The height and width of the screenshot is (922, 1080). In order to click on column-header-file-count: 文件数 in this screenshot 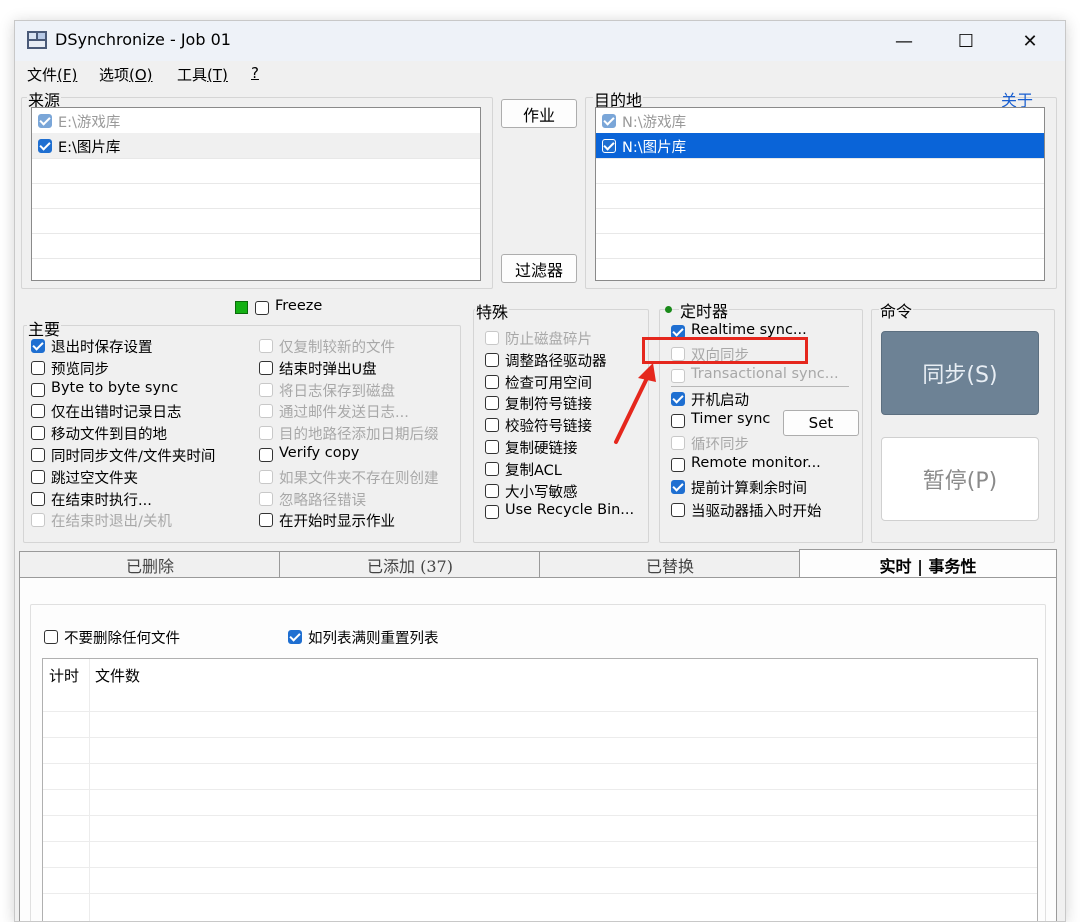, I will do `click(117, 675)`.